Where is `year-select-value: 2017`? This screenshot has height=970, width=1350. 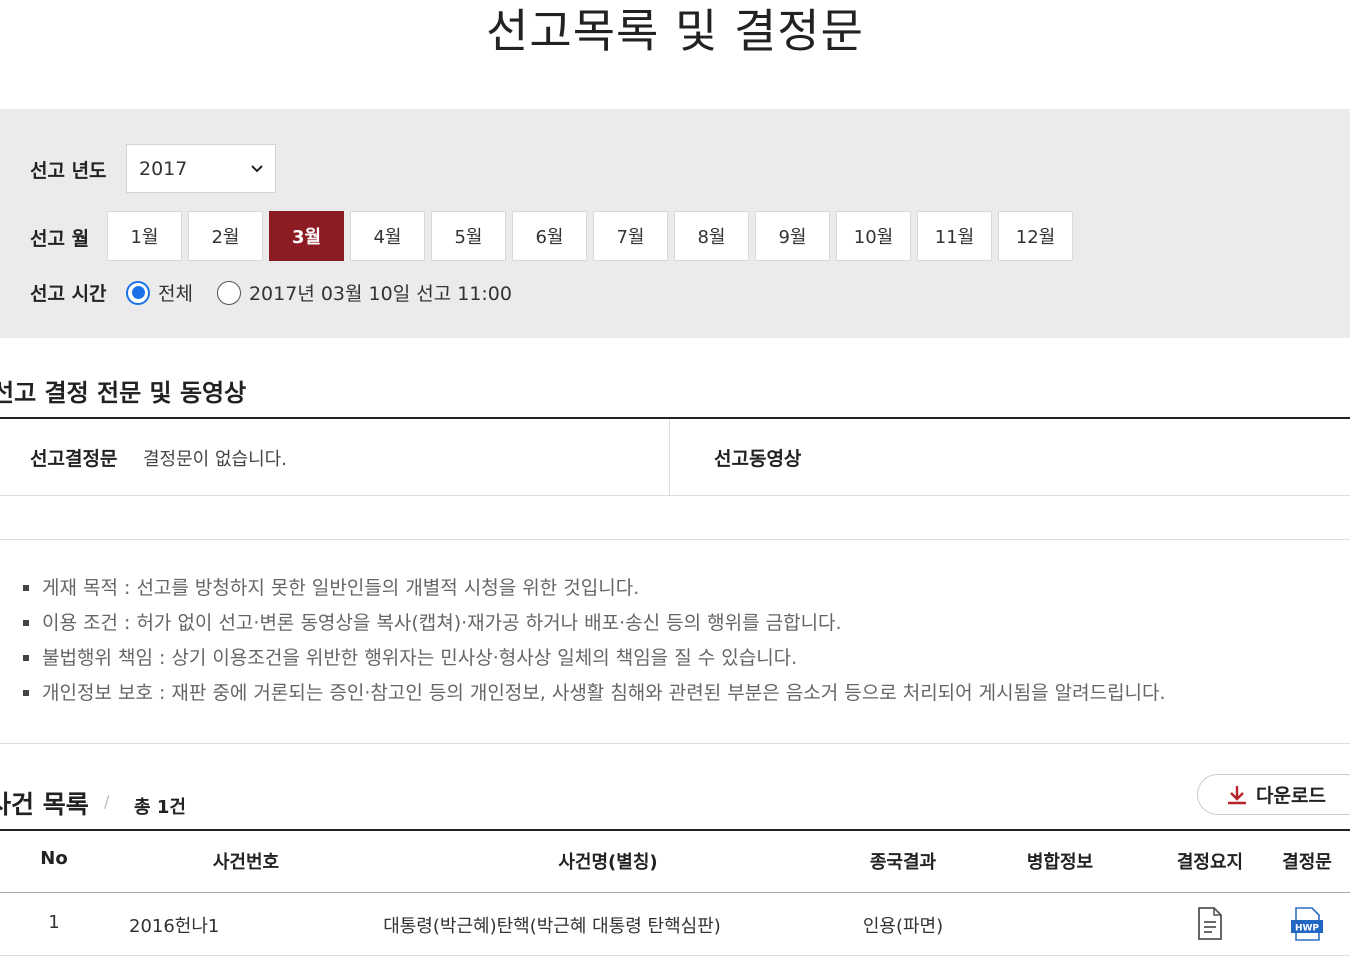 year-select-value: 2017 is located at coordinates (163, 168).